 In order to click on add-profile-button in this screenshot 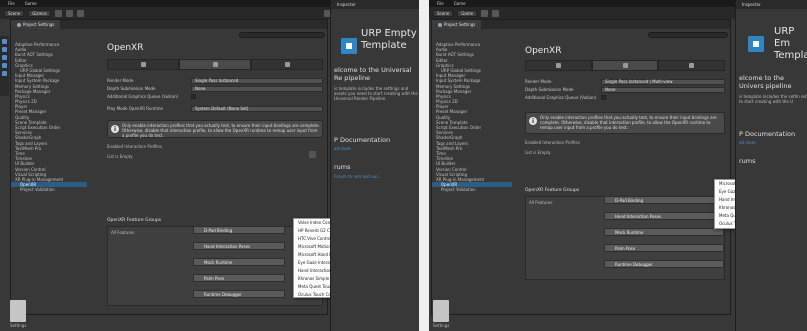, I will do `click(312, 154)`.